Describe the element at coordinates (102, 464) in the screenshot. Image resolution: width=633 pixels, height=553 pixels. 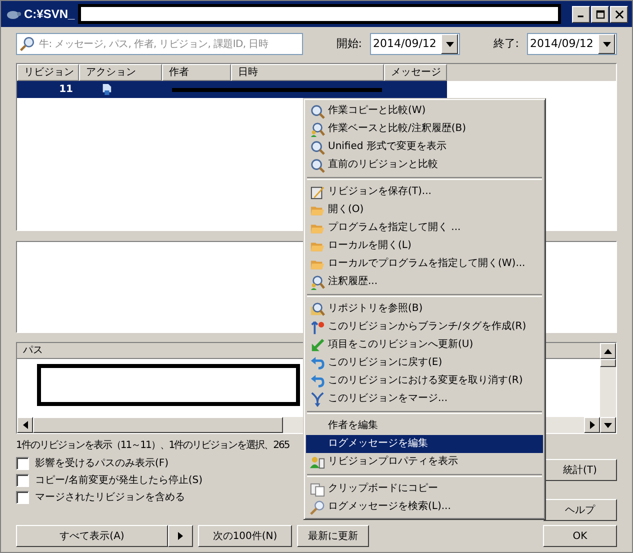
I see `checkbox-label: 影響を受けるパスのみ表示(F)` at that location.